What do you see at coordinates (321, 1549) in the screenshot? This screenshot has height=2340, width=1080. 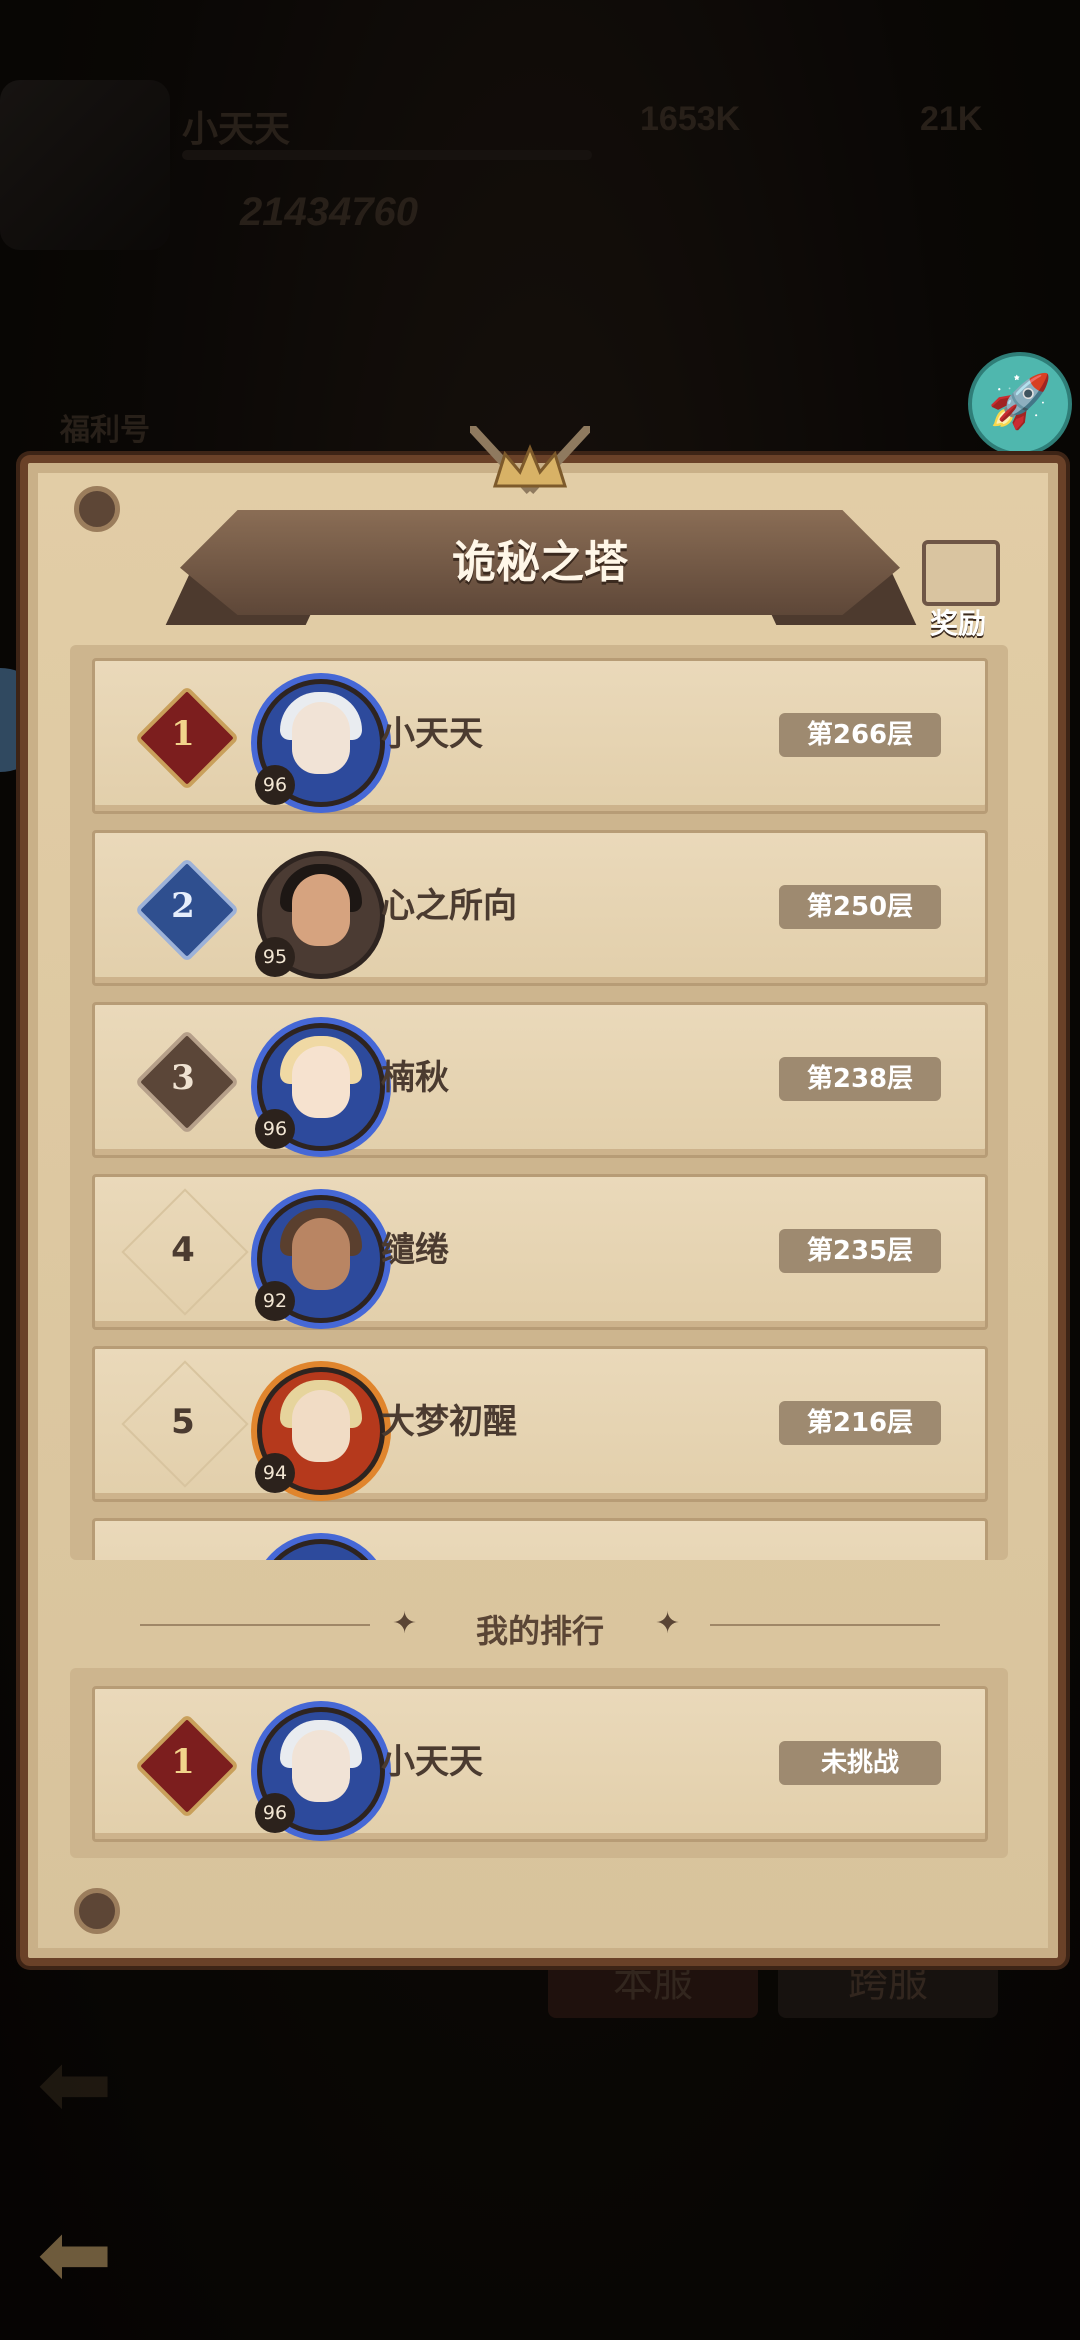 I see `avatar` at bounding box center [321, 1549].